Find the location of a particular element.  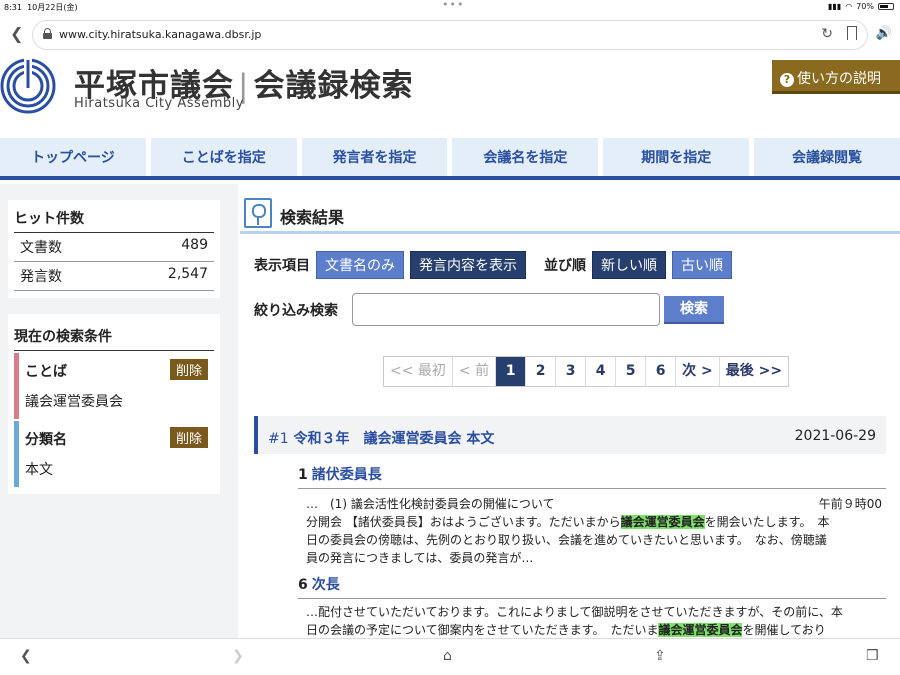

toolbar-back-icon: ❮ is located at coordinates (26, 656).